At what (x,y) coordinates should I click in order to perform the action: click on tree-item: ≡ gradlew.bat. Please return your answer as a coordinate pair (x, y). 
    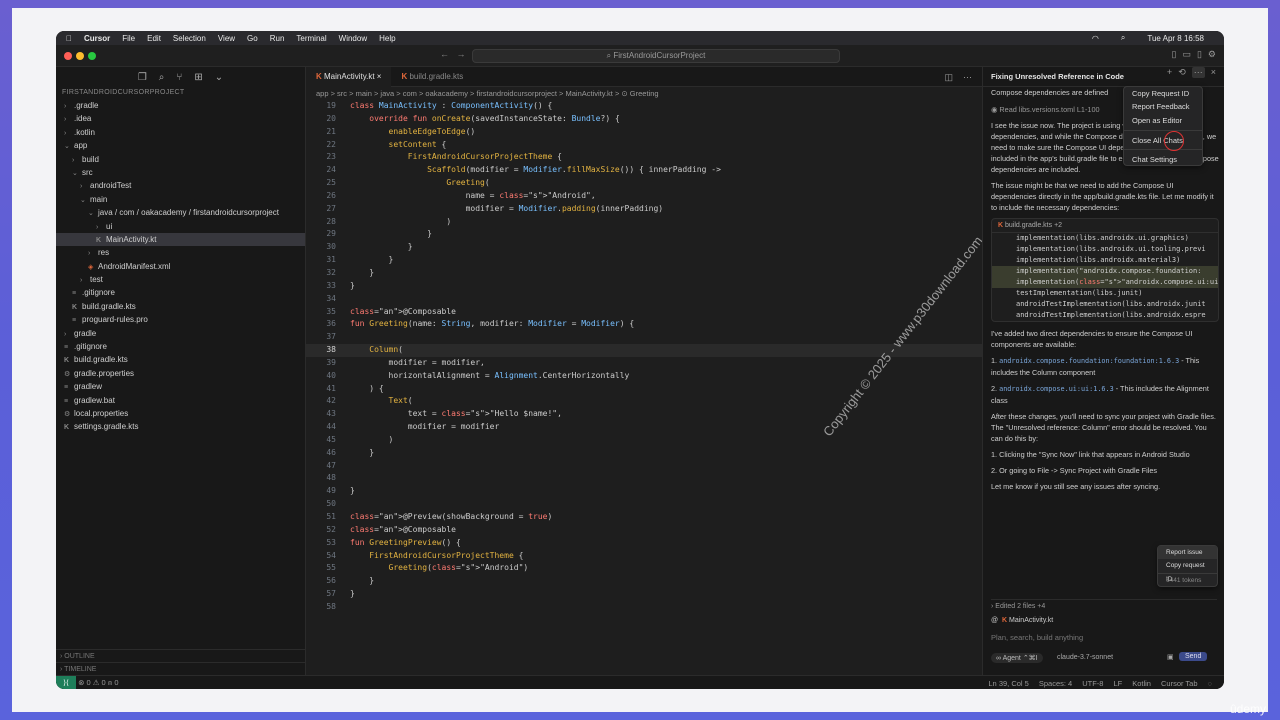
    Looking at the image, I should click on (180, 400).